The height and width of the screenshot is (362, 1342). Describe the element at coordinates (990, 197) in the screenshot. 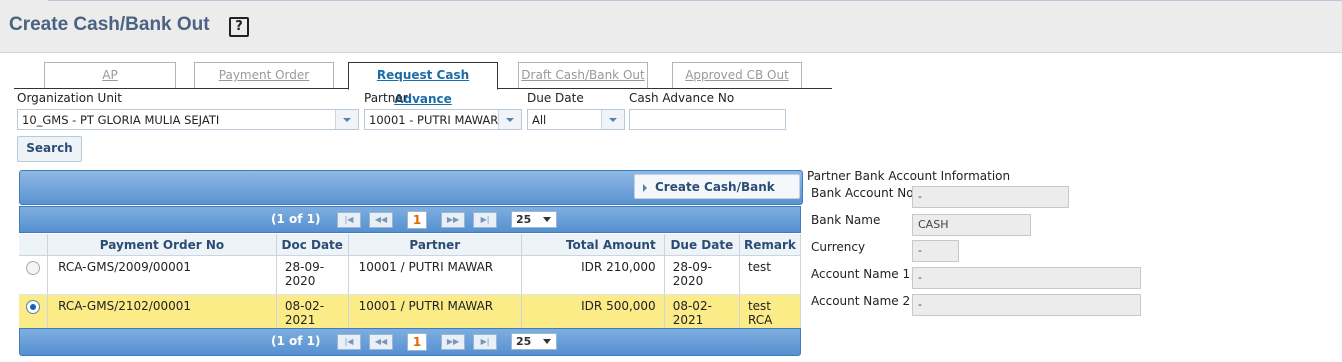

I see `bank-account-no-field: -` at that location.